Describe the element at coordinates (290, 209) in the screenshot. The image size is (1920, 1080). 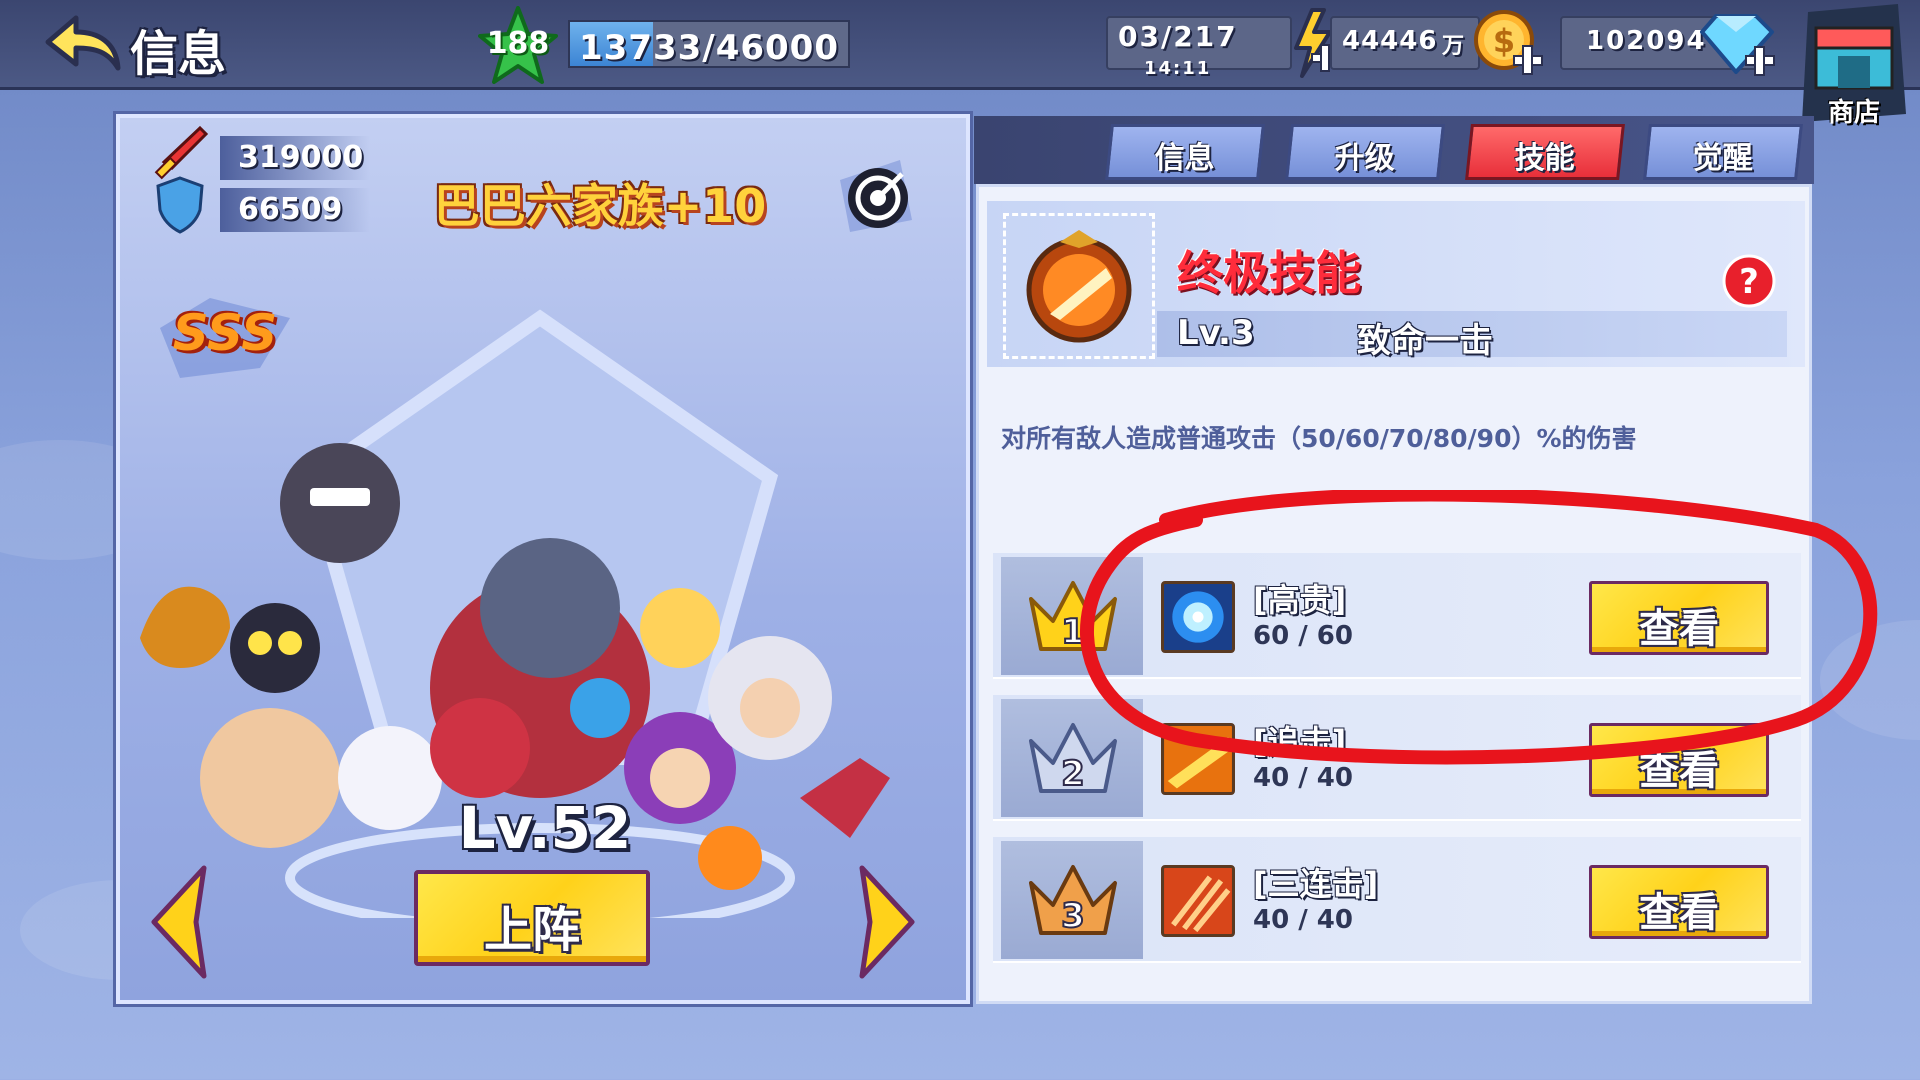
I see `defense-value: 66509` at that location.